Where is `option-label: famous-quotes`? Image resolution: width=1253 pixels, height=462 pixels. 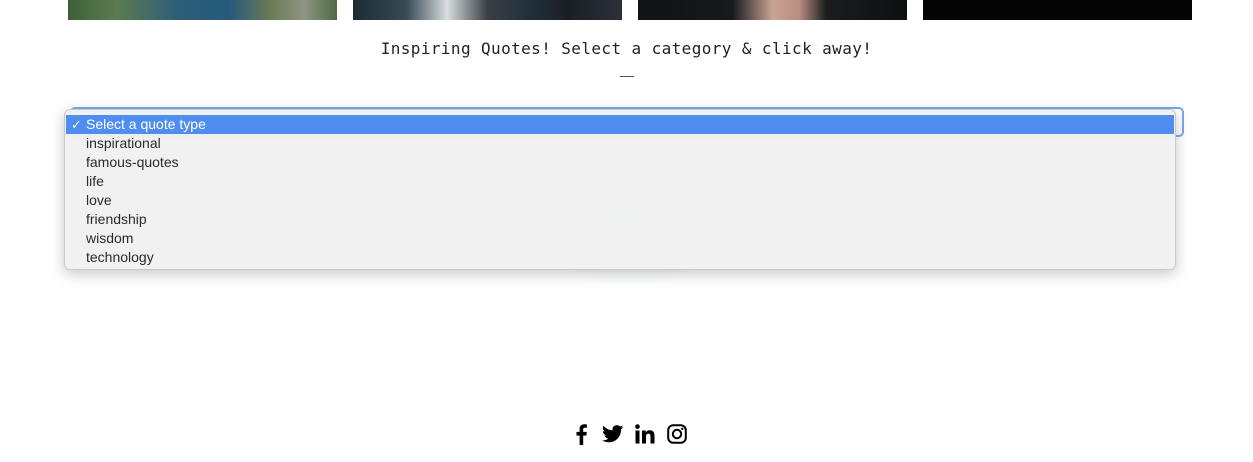
option-label: famous-quotes is located at coordinates (132, 162).